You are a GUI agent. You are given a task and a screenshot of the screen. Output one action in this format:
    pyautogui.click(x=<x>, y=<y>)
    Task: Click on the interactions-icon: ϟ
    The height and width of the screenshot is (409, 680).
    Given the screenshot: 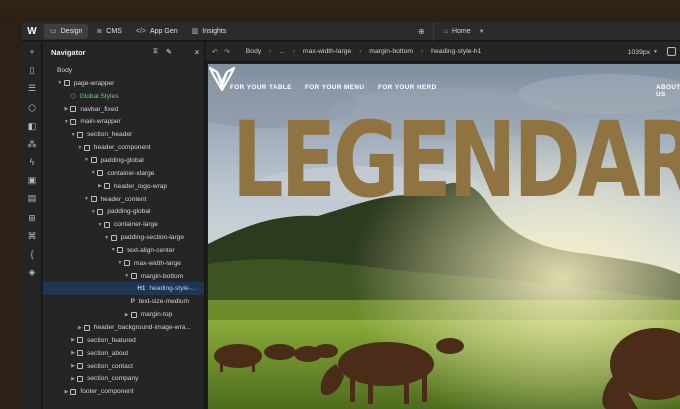 What is the action you would take?
    pyautogui.click(x=32, y=162)
    